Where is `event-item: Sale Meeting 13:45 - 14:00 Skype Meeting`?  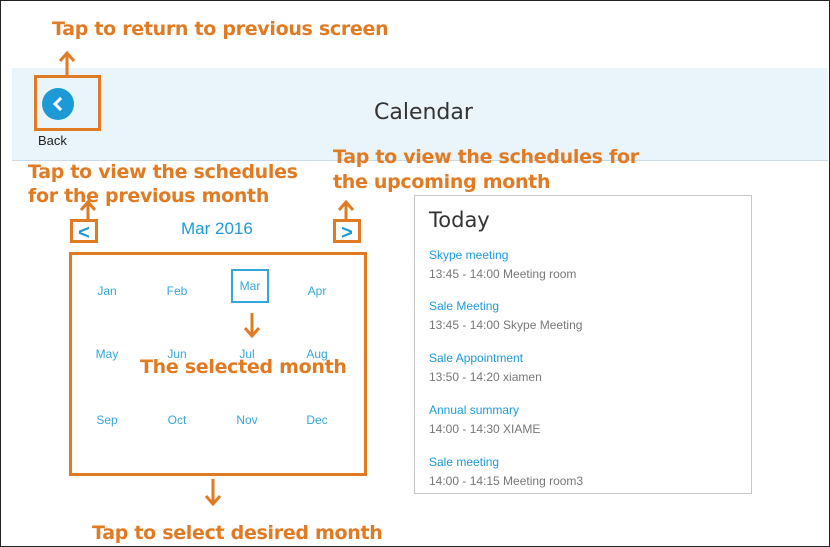 event-item: Sale Meeting 13:45 - 14:00 Skype Meeting is located at coordinates (505, 315).